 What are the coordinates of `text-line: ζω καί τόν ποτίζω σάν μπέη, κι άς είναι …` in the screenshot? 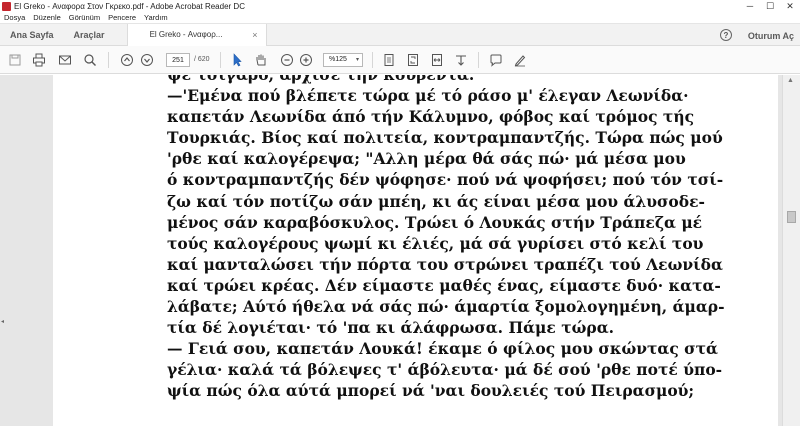 It's located at (436, 201).